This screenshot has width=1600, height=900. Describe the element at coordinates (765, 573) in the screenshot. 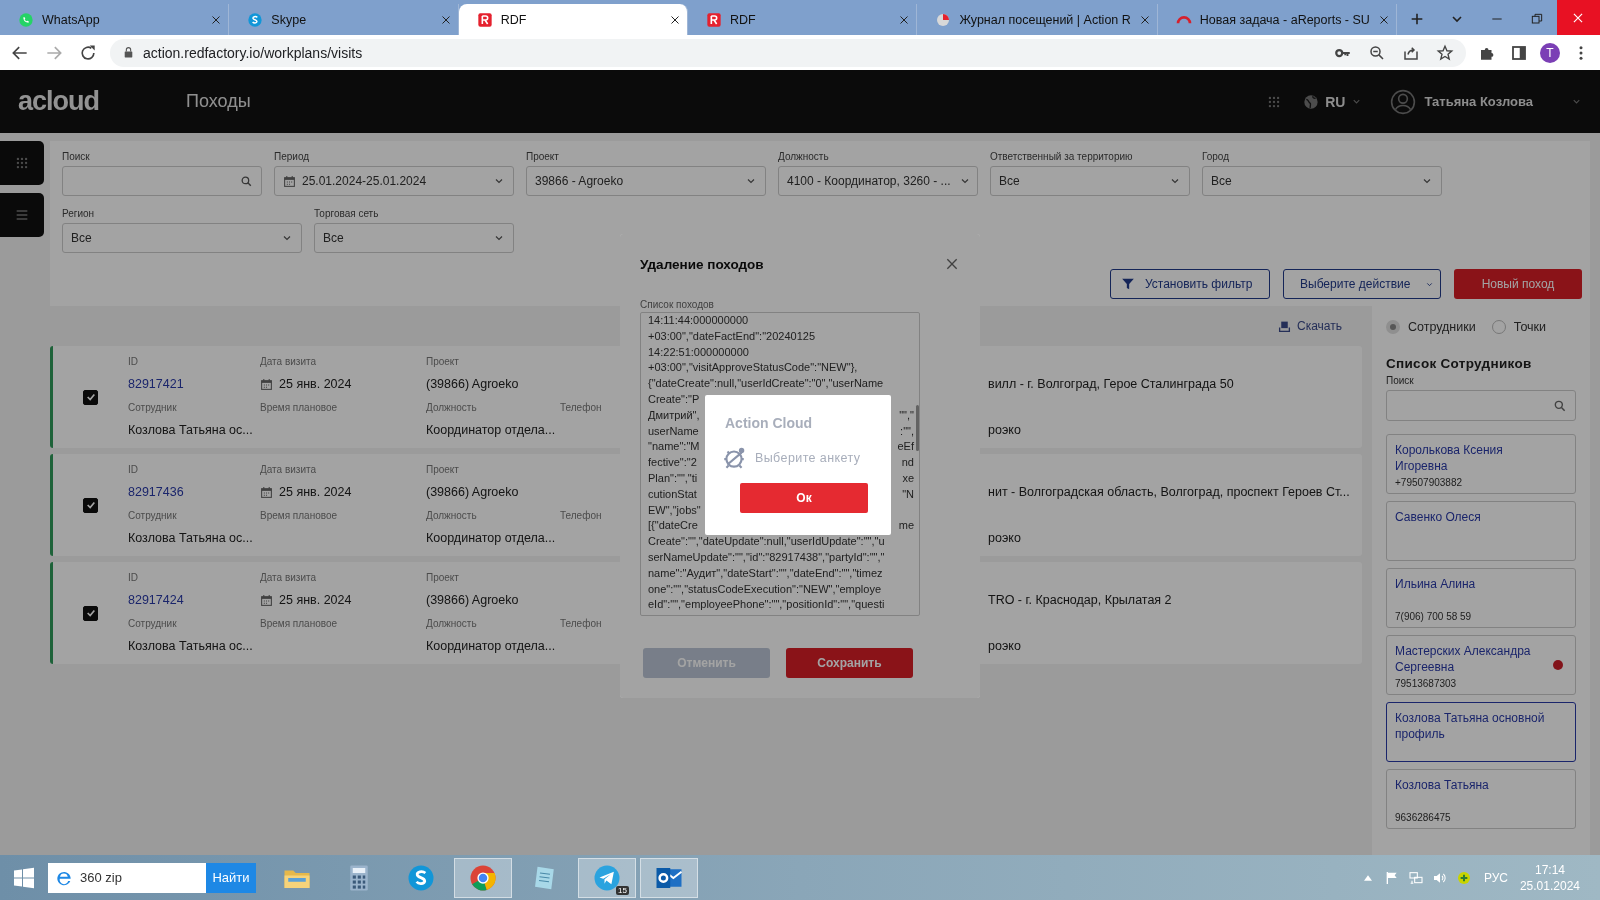

I see `text-line: name":"Аудит","dateStart":"","dateEnd":"","timez` at that location.